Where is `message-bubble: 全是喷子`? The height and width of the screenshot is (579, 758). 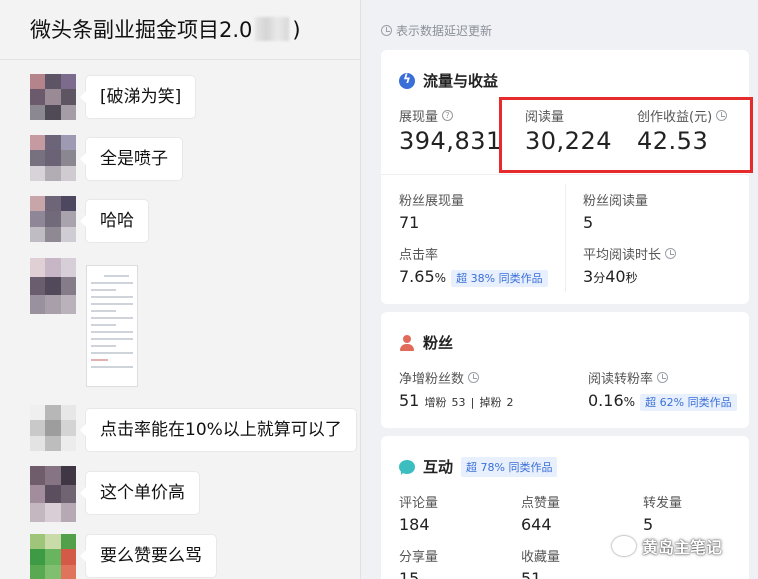
message-bubble: 全是喷子 is located at coordinates (131, 159).